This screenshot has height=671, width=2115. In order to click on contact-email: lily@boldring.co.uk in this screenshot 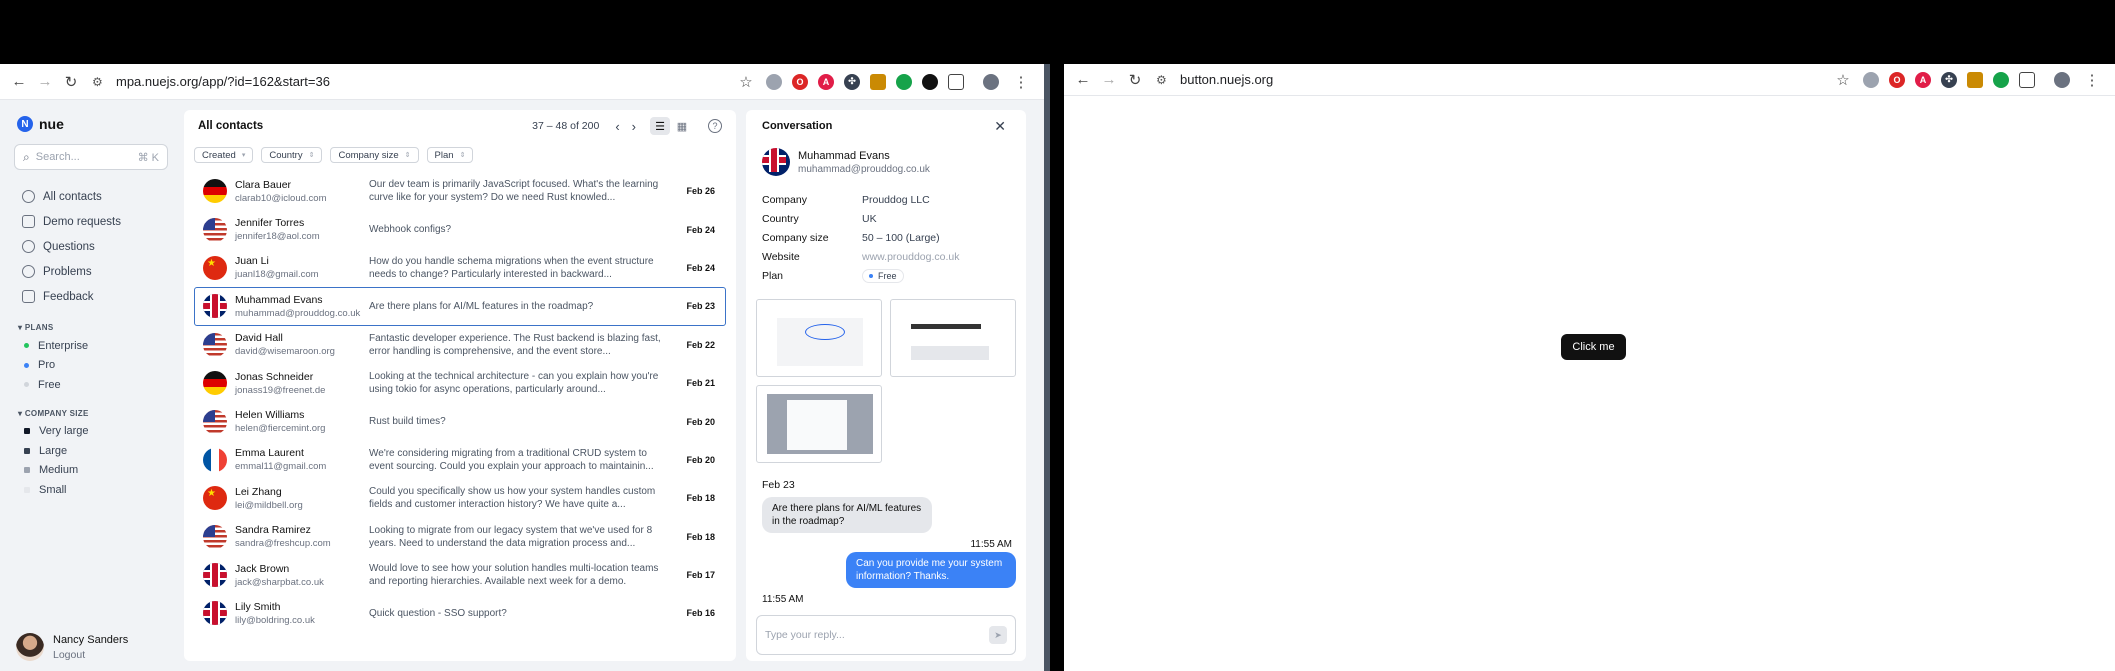, I will do `click(275, 620)`.